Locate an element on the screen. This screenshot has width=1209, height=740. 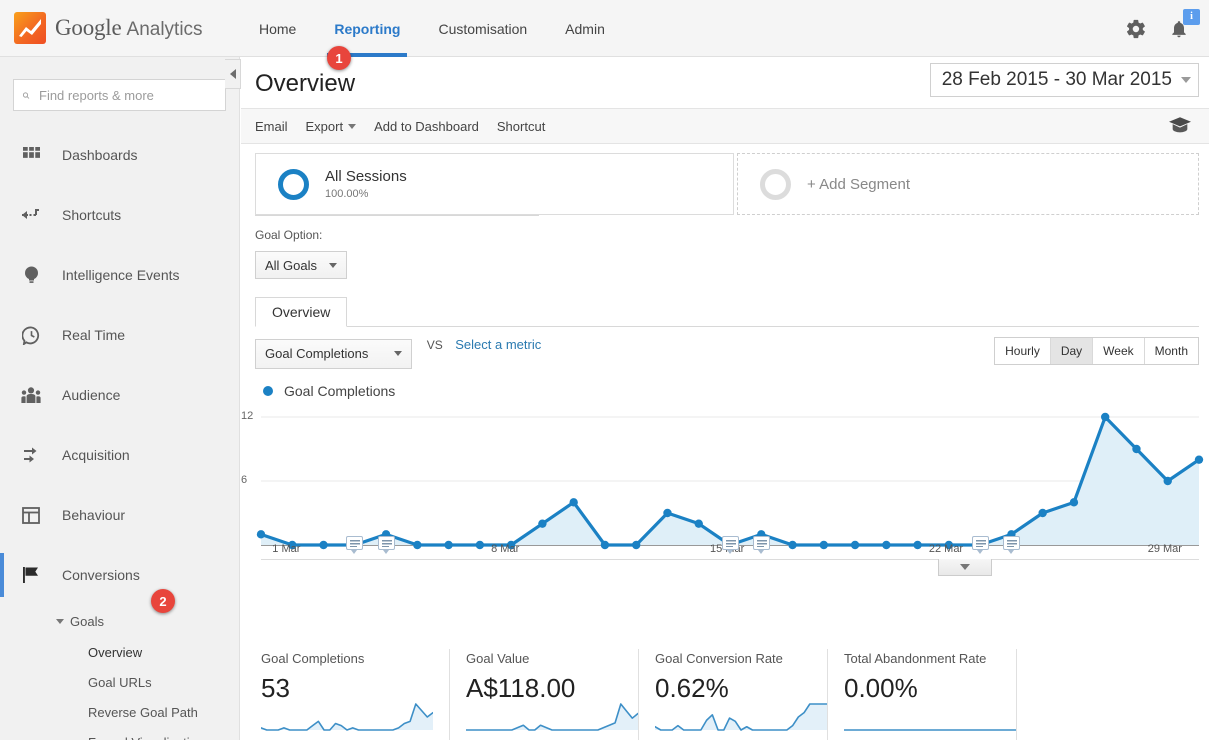
sidebar-subitem-overview: Overview is located at coordinates (119, 652).